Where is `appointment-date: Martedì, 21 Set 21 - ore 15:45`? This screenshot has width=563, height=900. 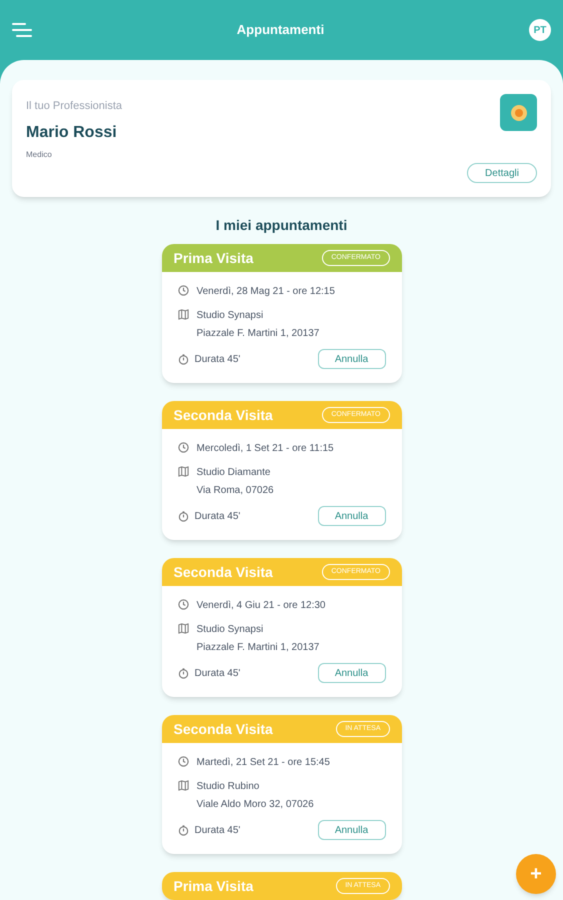
appointment-date: Martedì, 21 Set 21 - ore 15:45 is located at coordinates (263, 763).